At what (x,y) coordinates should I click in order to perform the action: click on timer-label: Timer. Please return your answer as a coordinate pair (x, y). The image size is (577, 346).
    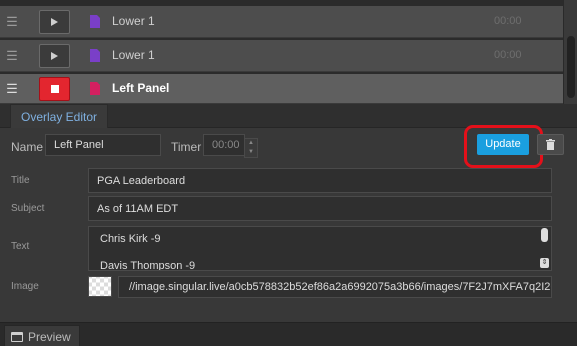
    Looking at the image, I should click on (186, 147).